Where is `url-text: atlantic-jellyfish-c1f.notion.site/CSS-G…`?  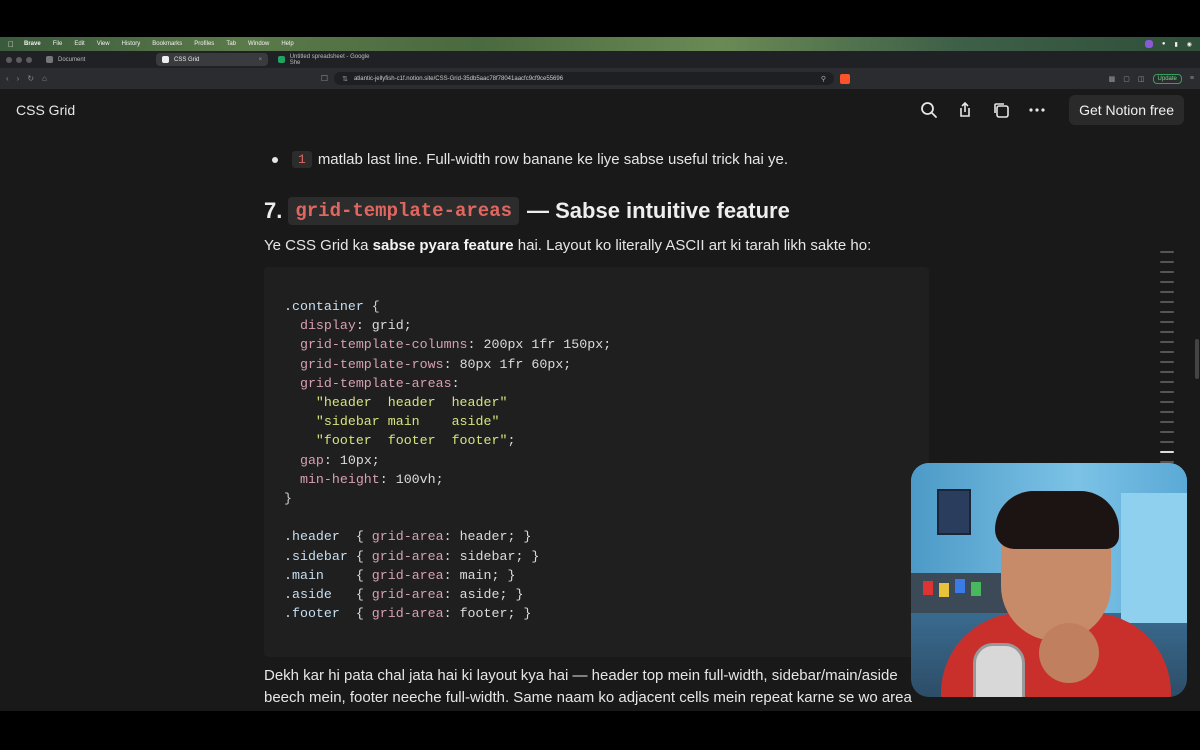 url-text: atlantic-jellyfish-c1f.notion.site/CSS-G… is located at coordinates (458, 78).